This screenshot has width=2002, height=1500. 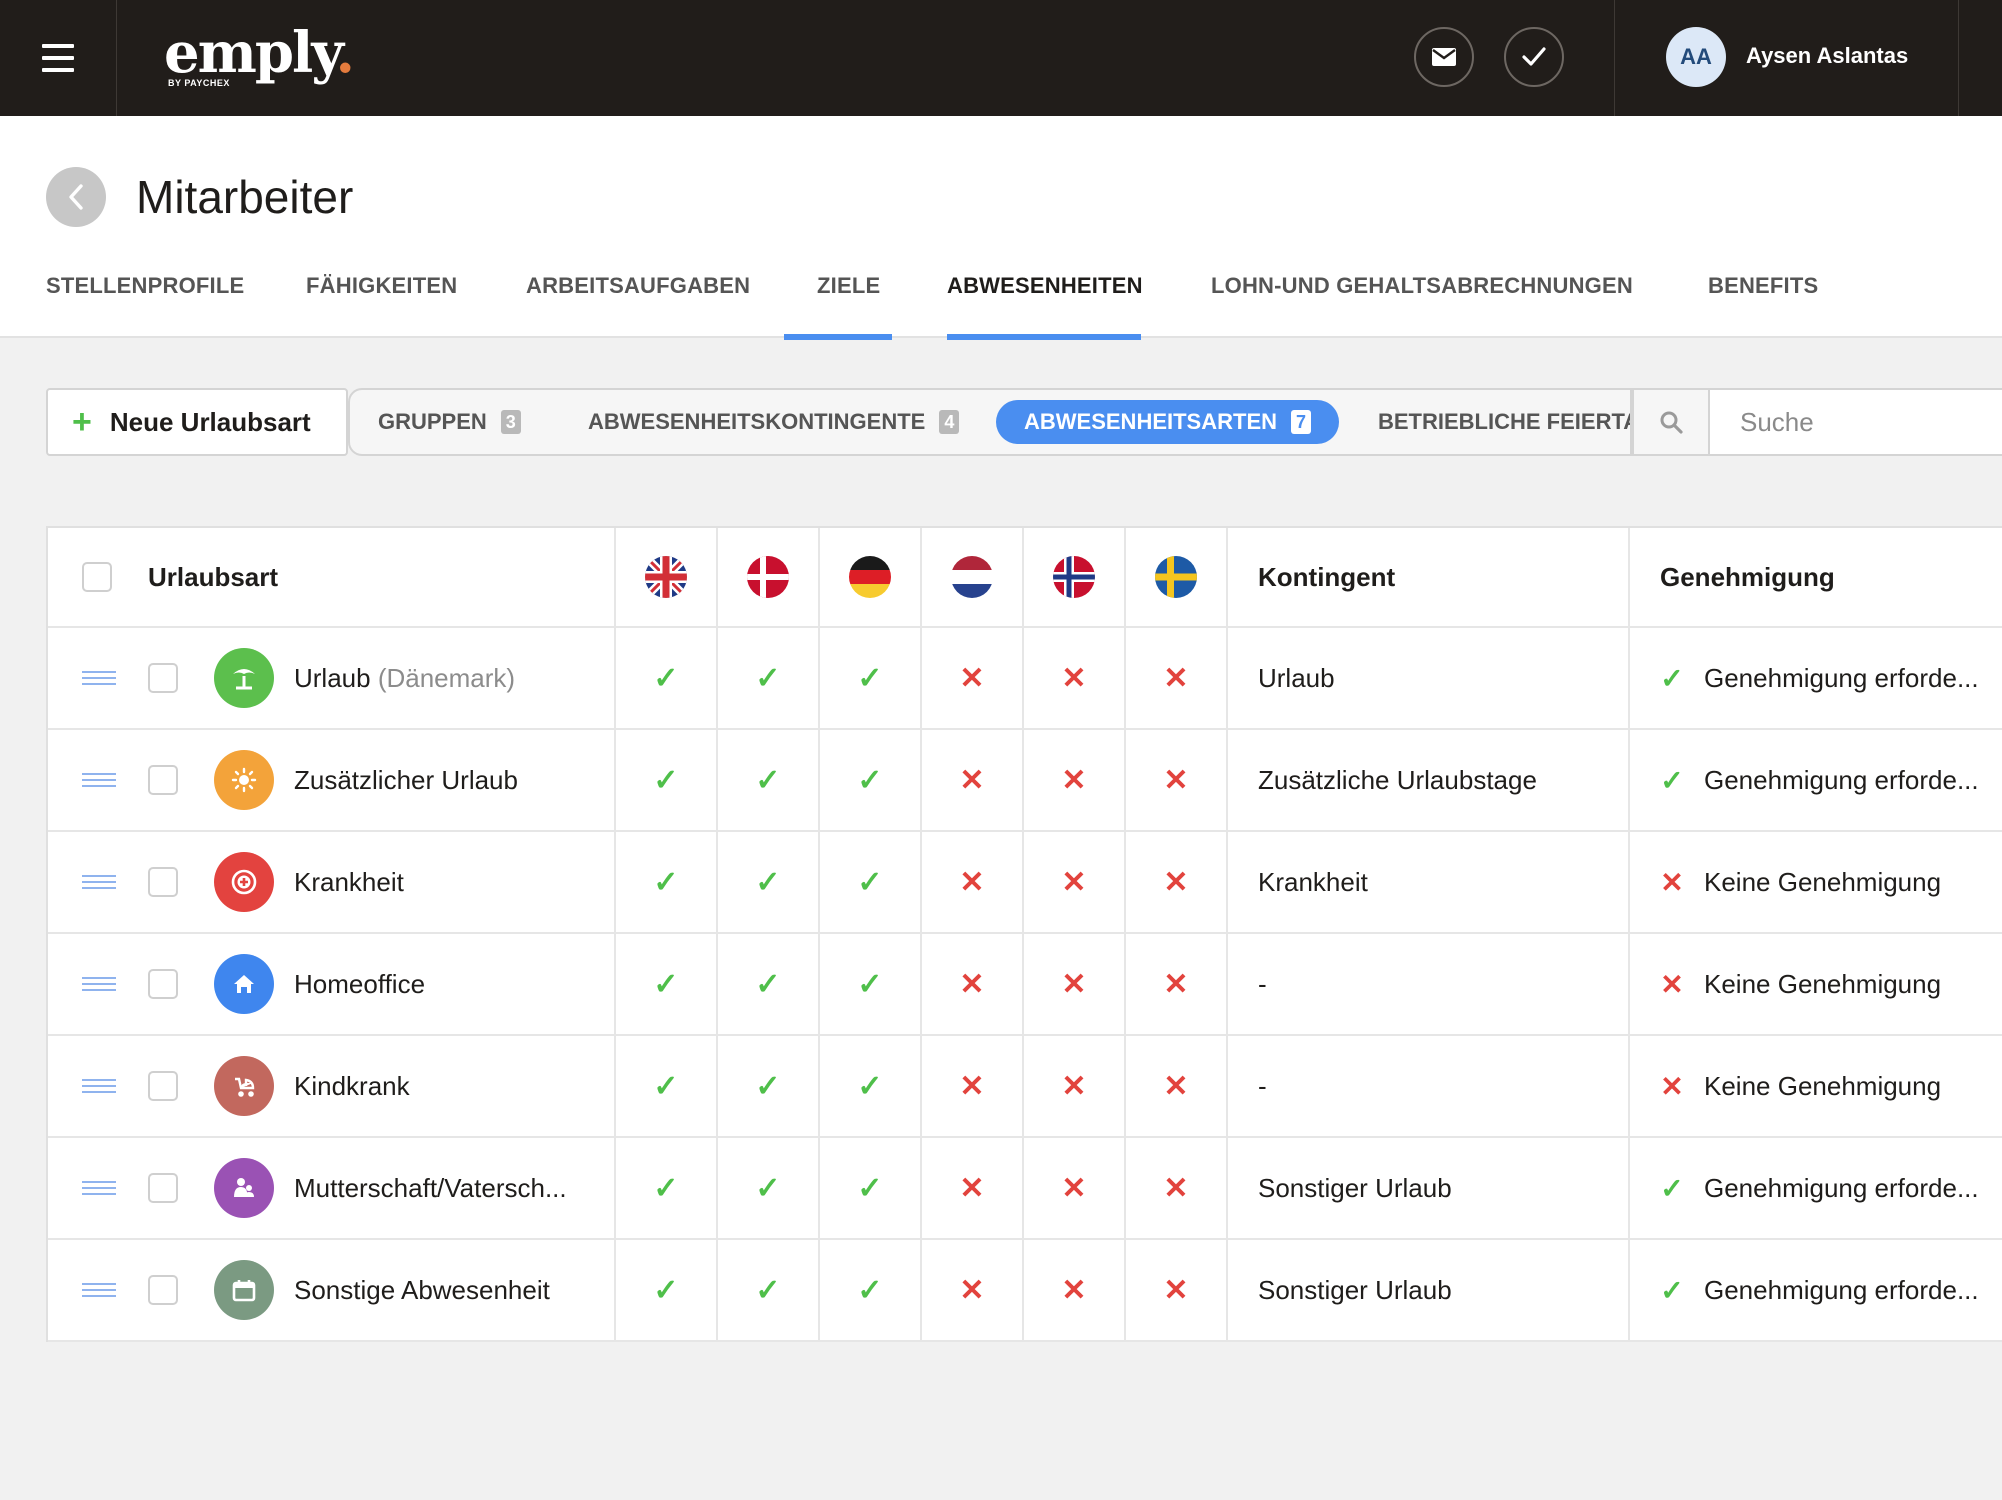 I want to click on uk-availability-cell: ✓, so click(x=666, y=1086).